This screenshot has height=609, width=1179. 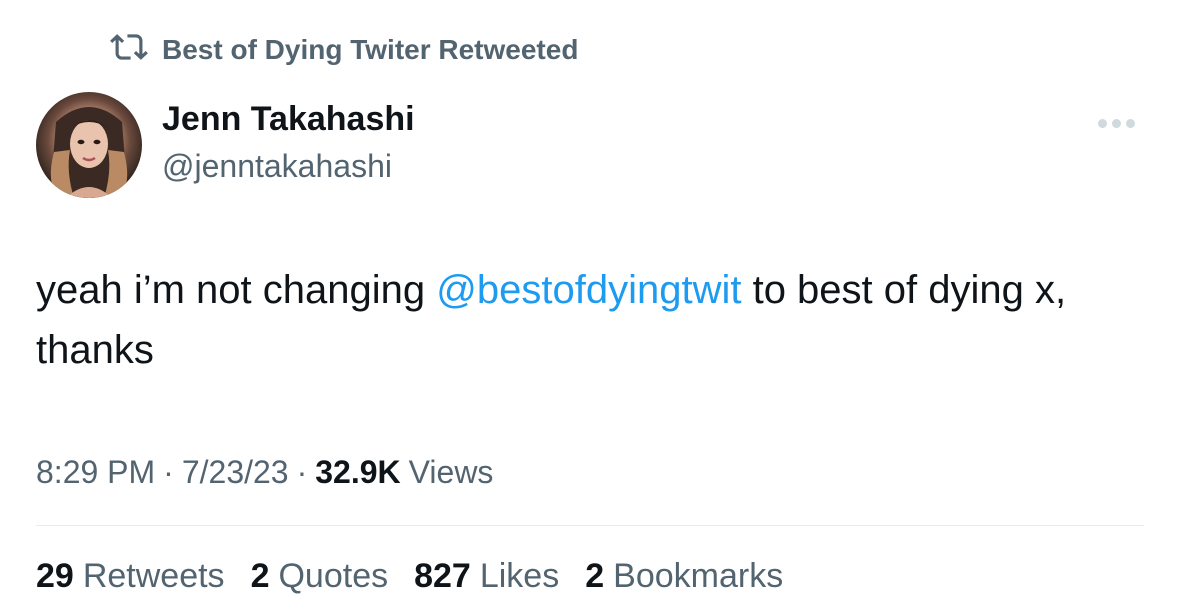 What do you see at coordinates (95, 472) in the screenshot?
I see `tweet-time: 8:29 PM` at bounding box center [95, 472].